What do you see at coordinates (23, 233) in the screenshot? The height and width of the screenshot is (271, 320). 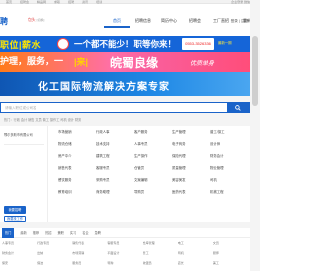 I see `job-tab: 最新` at bounding box center [23, 233].